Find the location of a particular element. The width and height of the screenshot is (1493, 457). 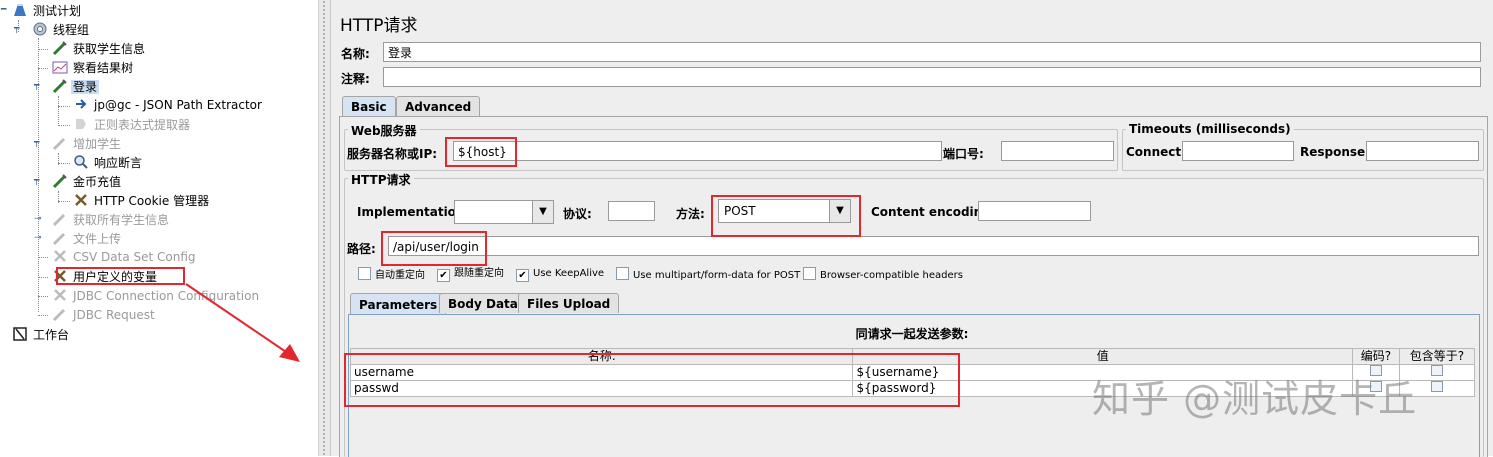

page-title: HTTP请求 is located at coordinates (379, 26).